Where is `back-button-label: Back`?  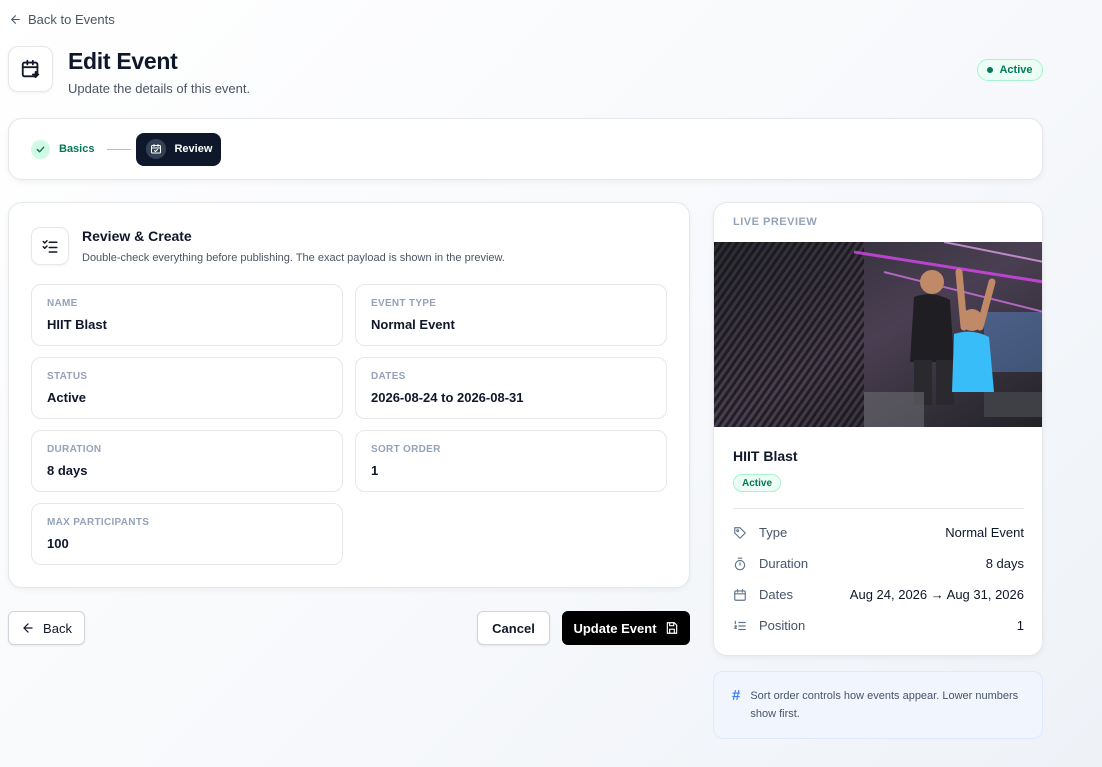
back-button-label: Back is located at coordinates (57, 628).